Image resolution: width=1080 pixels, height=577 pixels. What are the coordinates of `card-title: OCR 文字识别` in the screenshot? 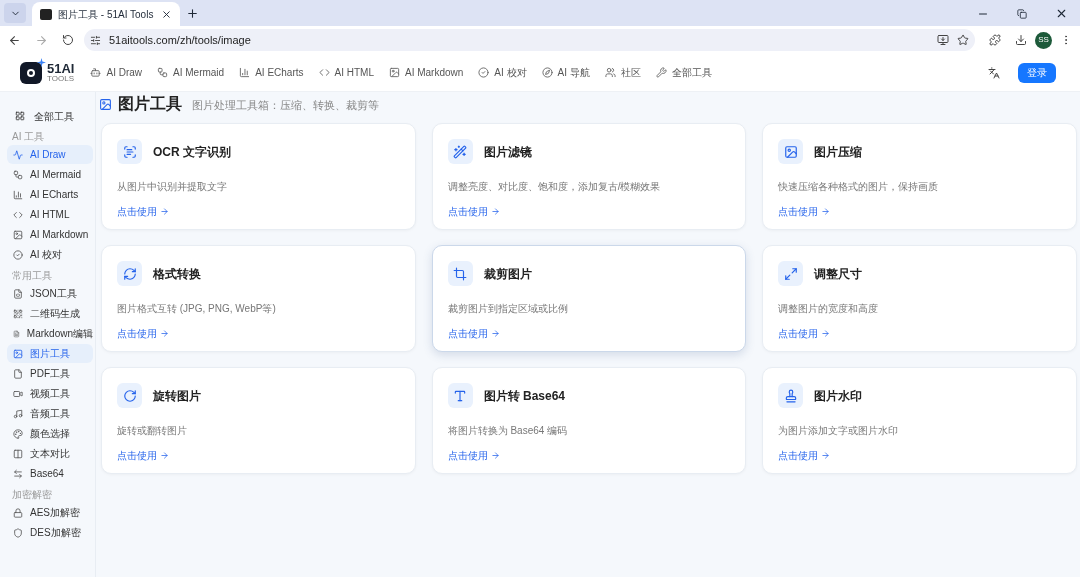 It's located at (192, 152).